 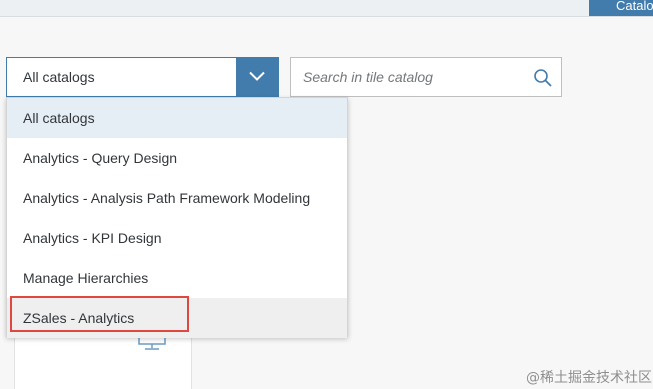 What do you see at coordinates (59, 77) in the screenshot?
I see `catalog-select-value: All catalogs` at bounding box center [59, 77].